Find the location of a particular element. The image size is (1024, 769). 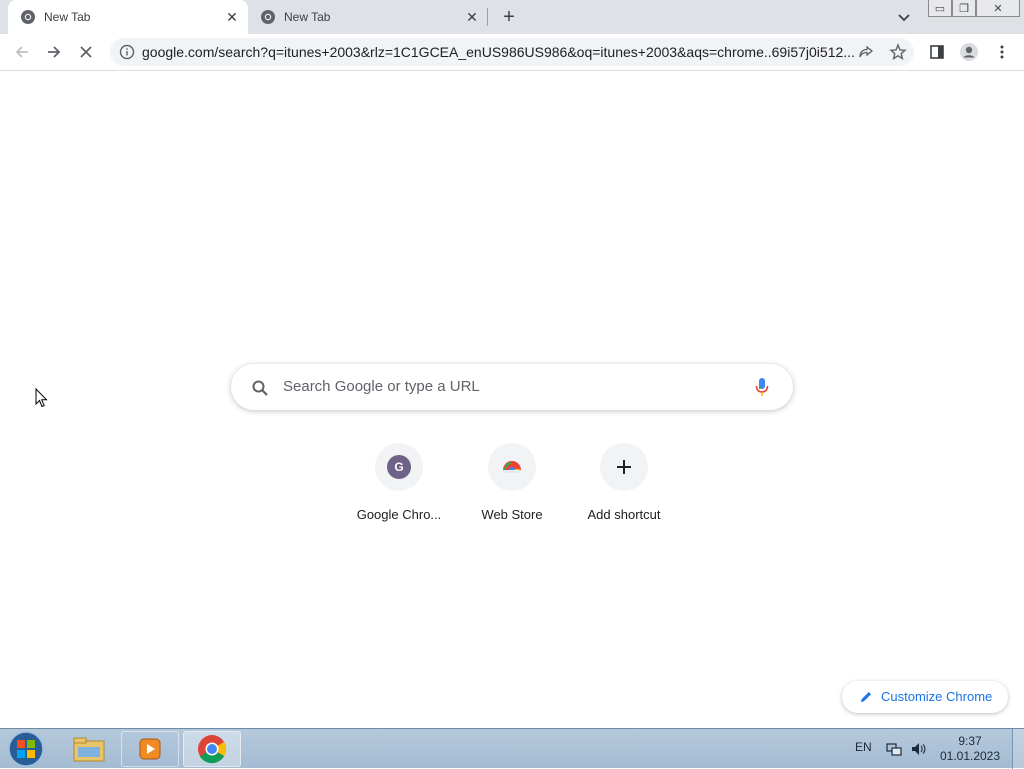

language-indicator: EN is located at coordinates (863, 747).